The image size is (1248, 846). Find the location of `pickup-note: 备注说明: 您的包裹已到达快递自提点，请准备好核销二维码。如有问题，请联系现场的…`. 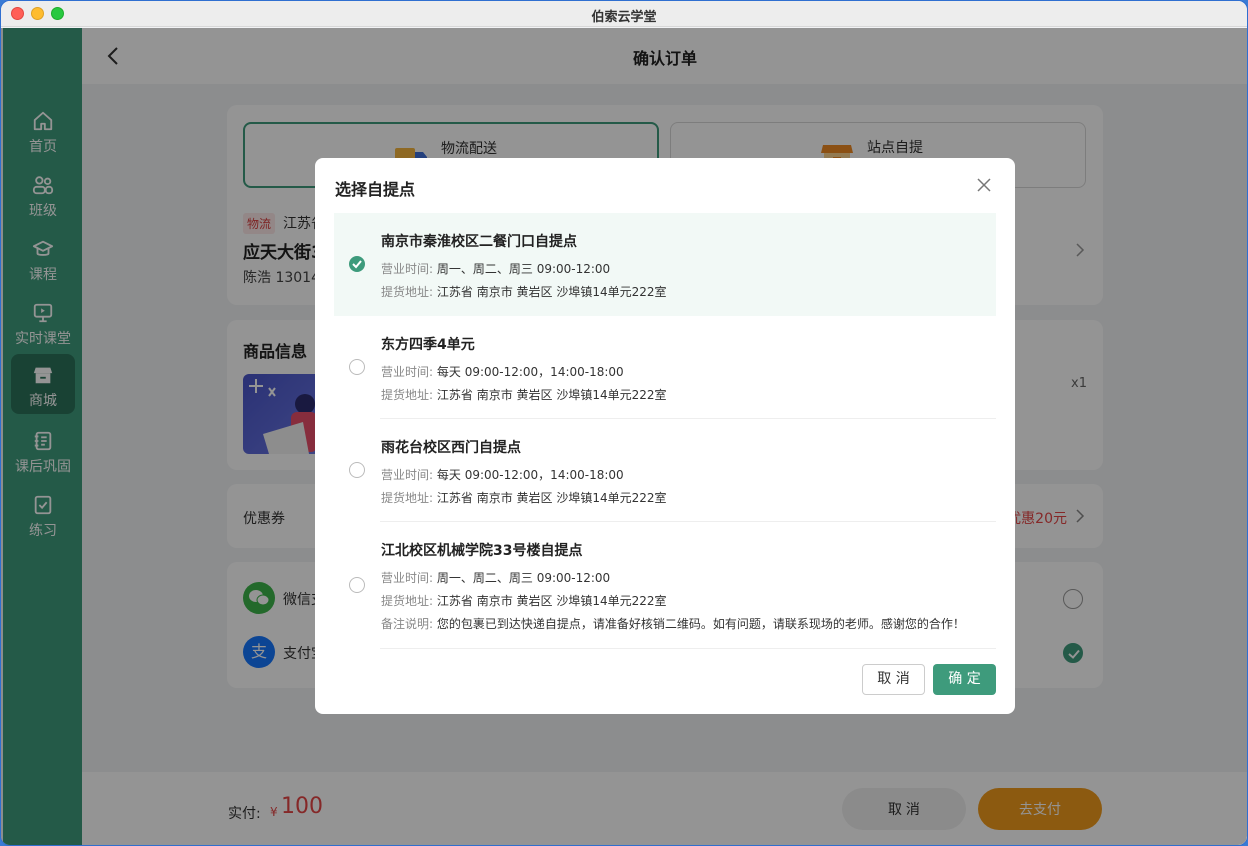

pickup-note: 备注说明: 您的包裹已到达快递自提点，请准备好核销二维码。如有问题，请联系现场的… is located at coordinates (673, 623).